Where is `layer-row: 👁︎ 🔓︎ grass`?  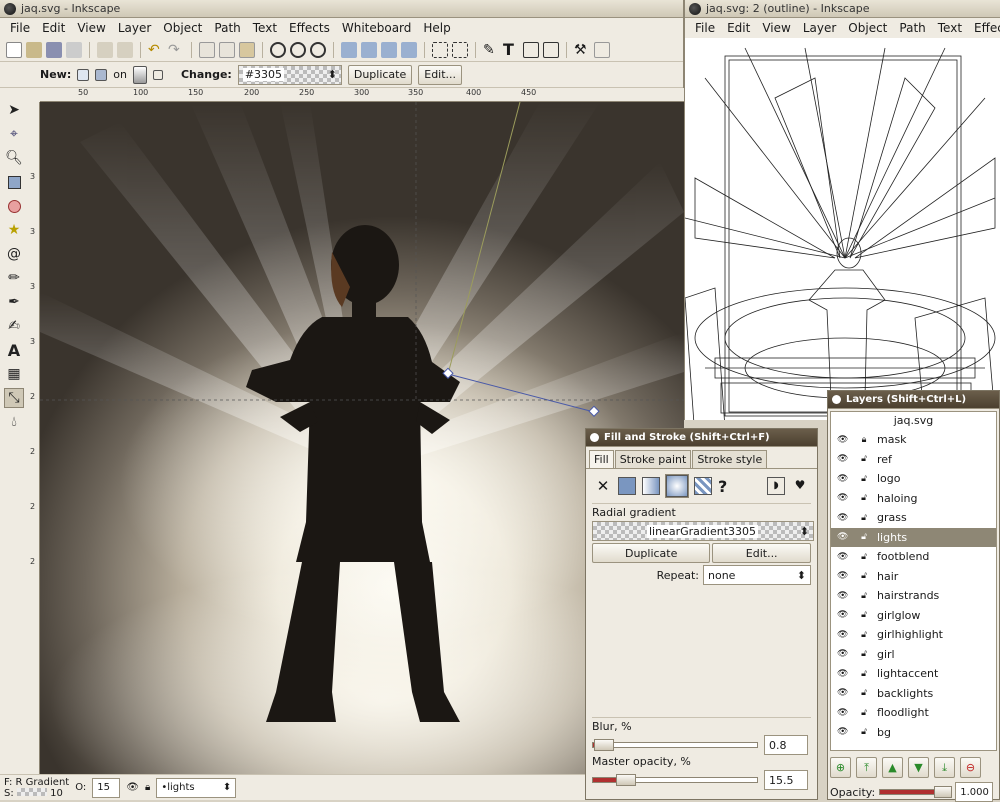 layer-row: 👁︎ 🔓︎ grass is located at coordinates (913, 518).